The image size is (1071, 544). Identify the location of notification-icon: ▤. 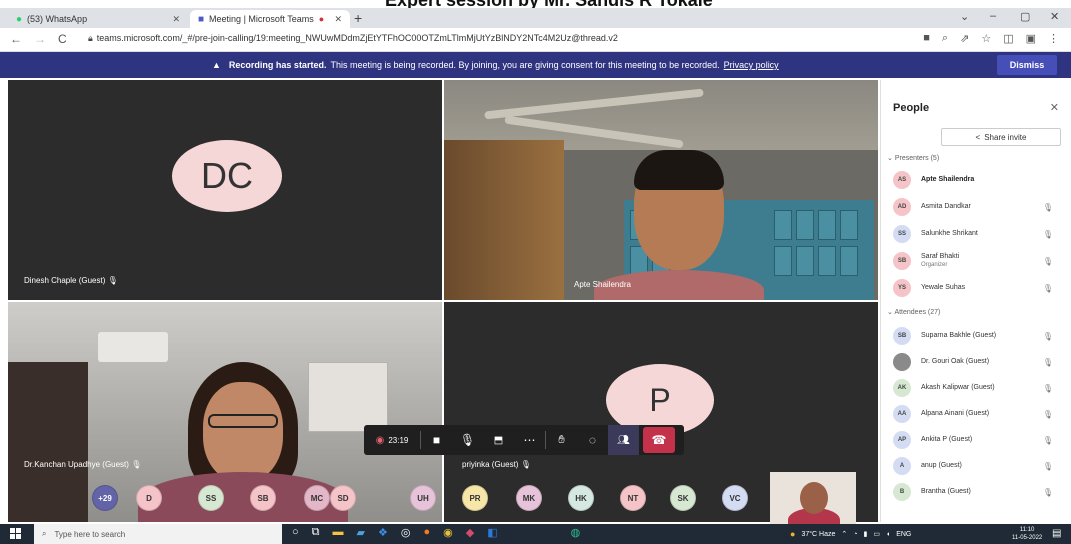
(1056, 533).